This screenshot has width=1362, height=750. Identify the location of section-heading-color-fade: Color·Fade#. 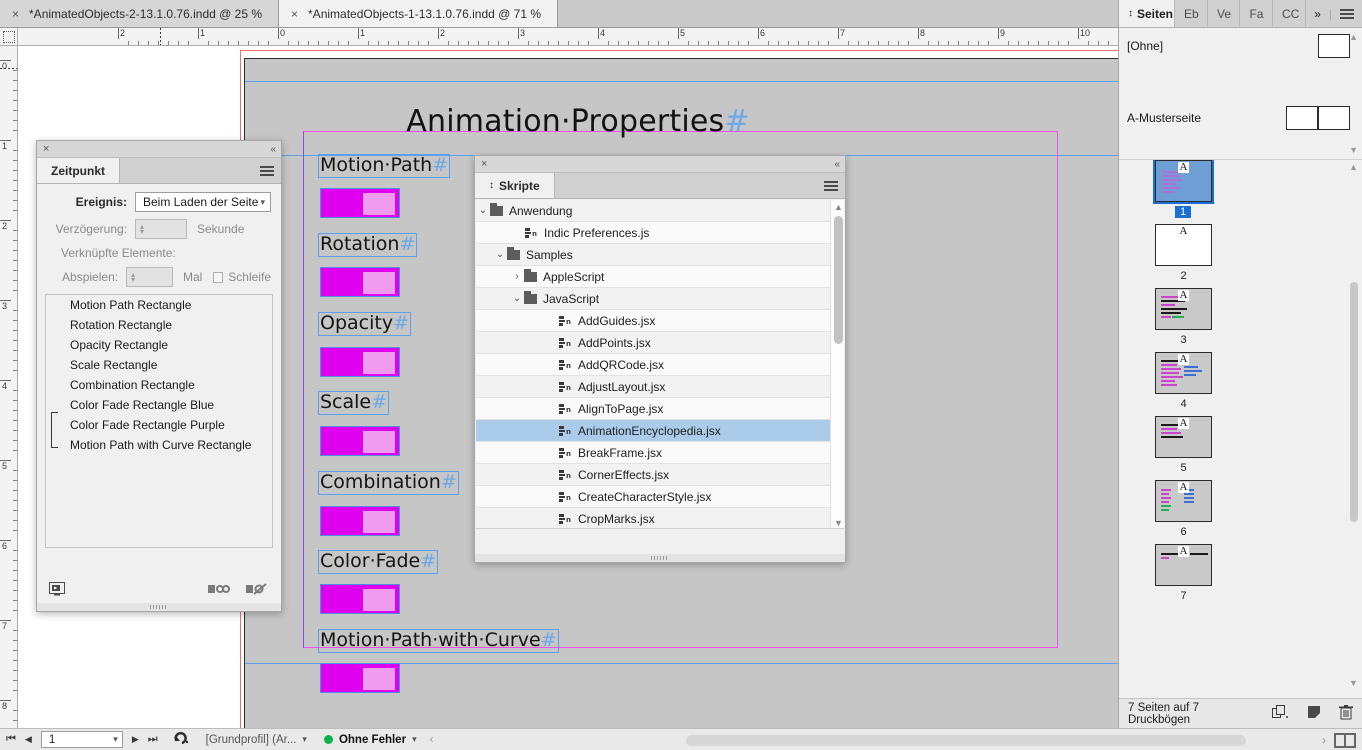
(378, 562).